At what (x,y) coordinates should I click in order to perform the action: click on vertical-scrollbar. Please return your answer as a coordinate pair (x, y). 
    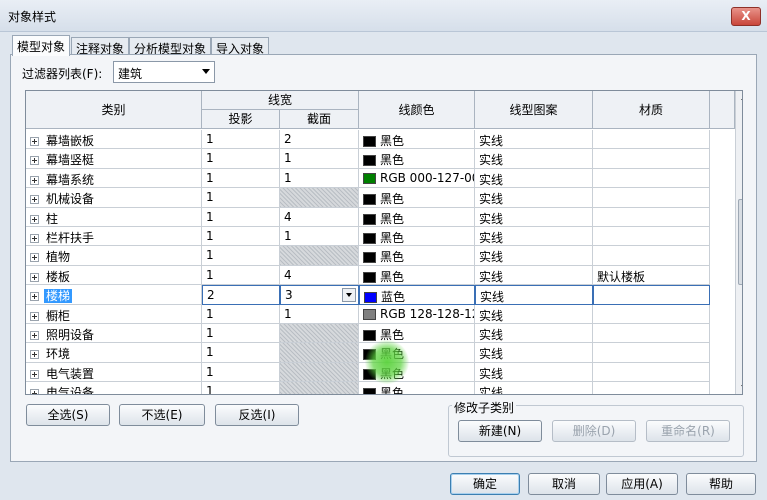
    Looking at the image, I should click on (738, 242).